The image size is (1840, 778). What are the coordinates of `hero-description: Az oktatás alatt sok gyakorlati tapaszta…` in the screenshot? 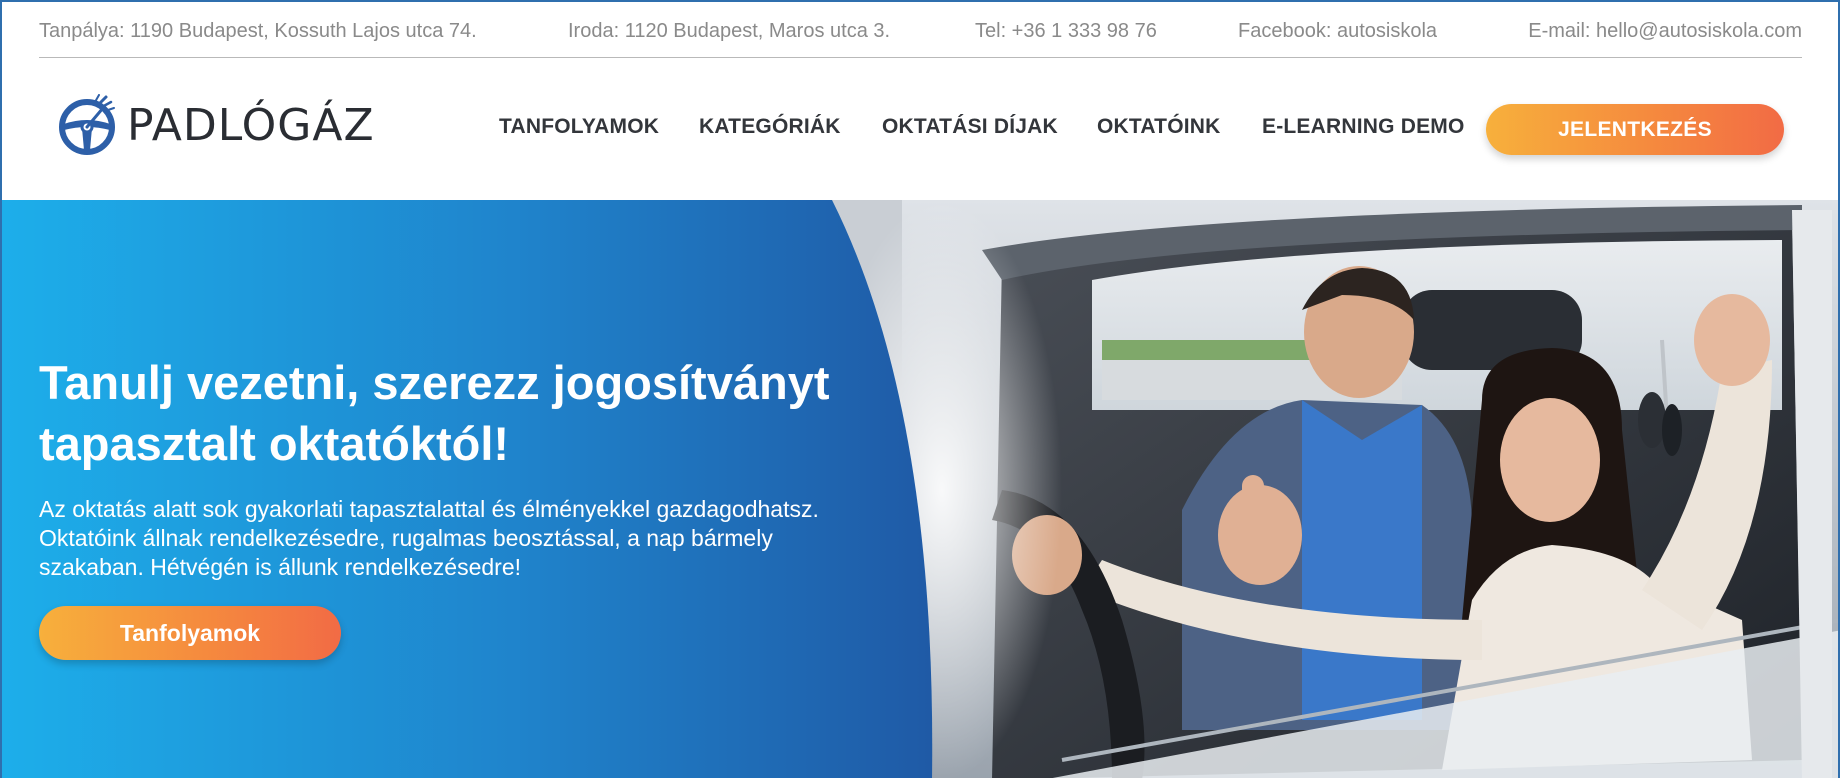 It's located at (489, 538).